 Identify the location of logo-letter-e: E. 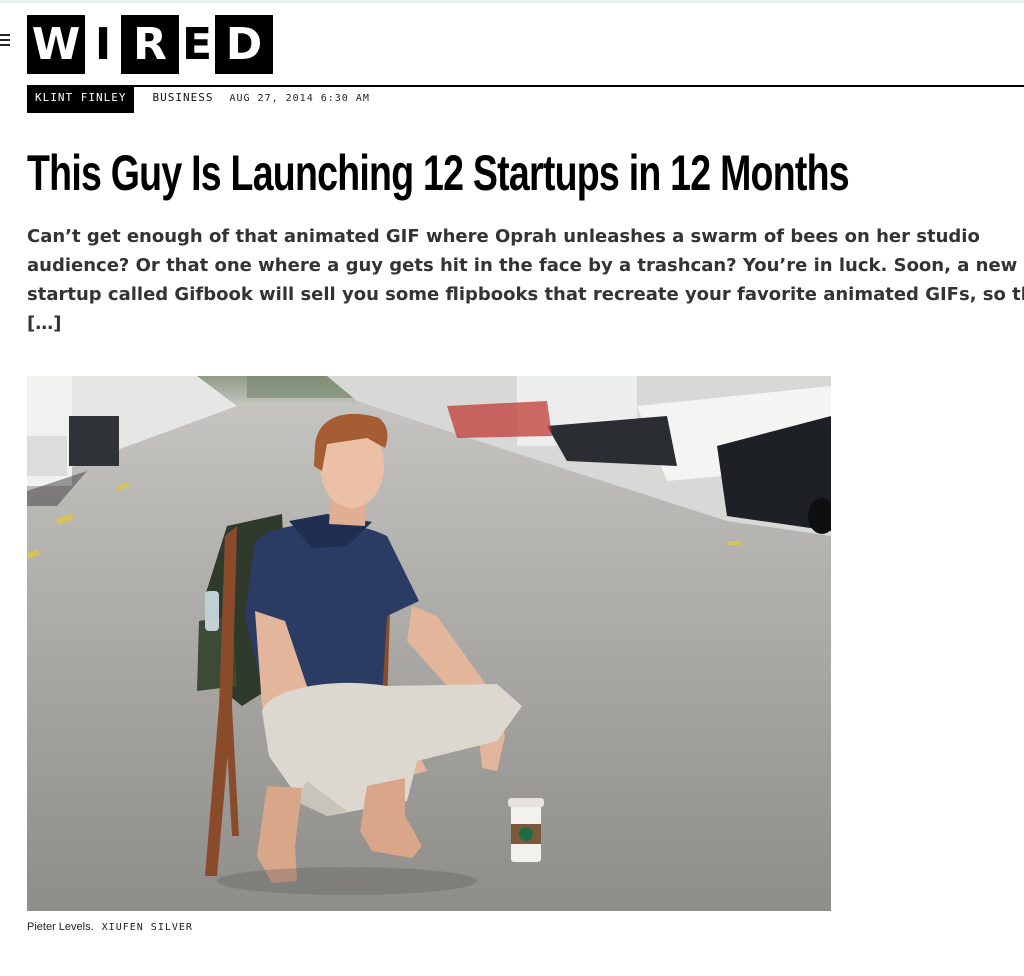
(197, 44).